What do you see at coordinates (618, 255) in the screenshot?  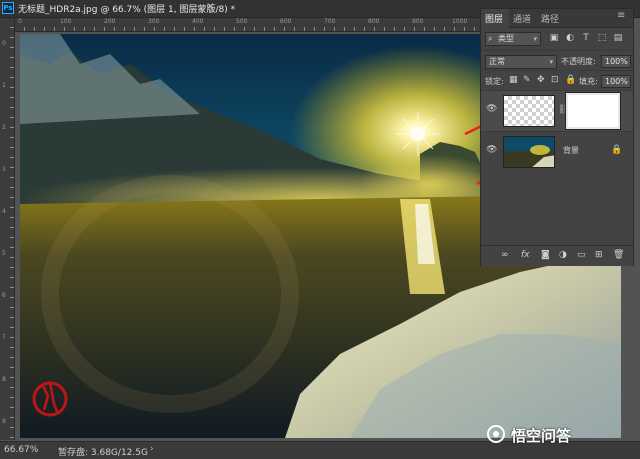 I see `trash-icon: 🗑` at bounding box center [618, 255].